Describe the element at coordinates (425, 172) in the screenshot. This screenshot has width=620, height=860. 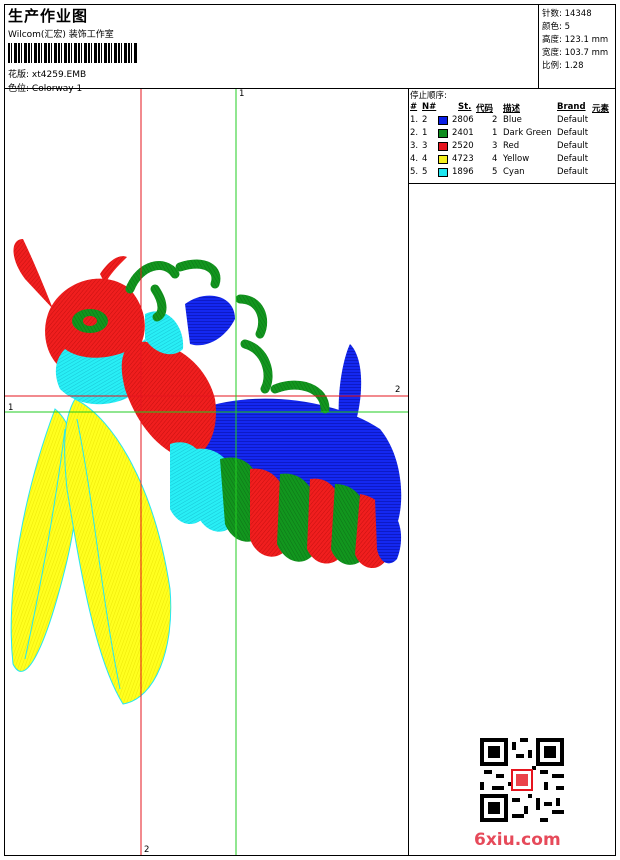
I see `row-needle: 5` at that location.